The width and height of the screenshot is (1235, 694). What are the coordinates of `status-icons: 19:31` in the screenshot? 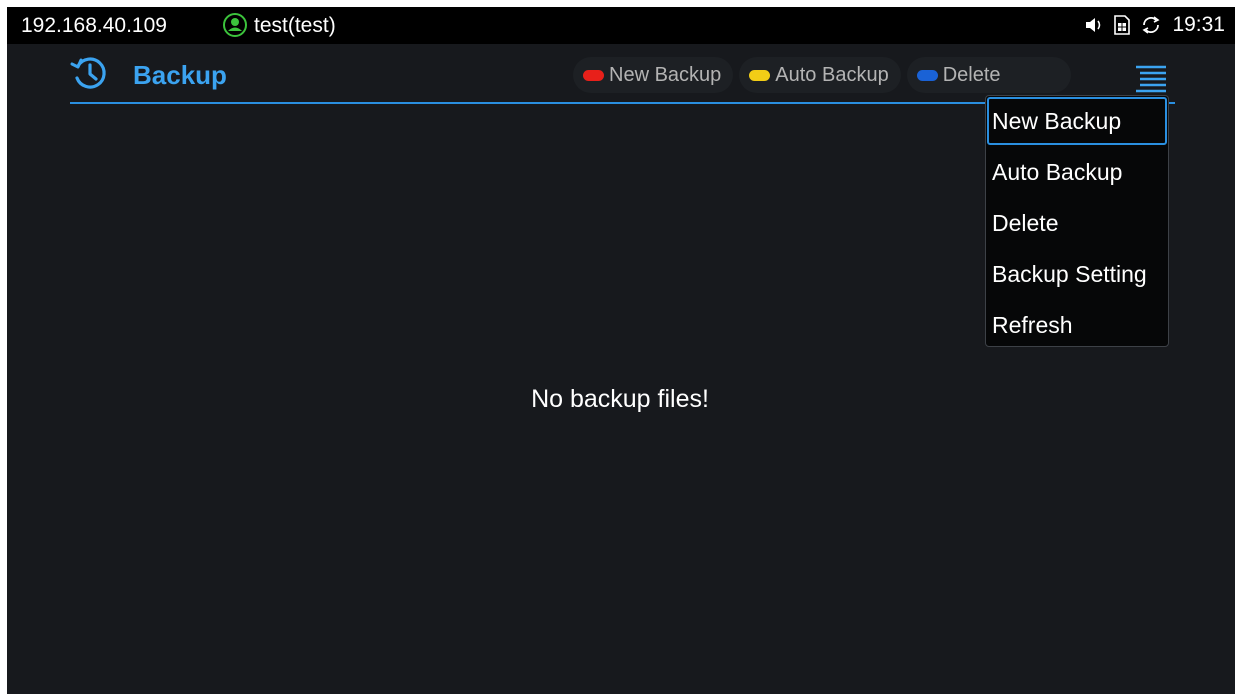 It's located at (1154, 25).